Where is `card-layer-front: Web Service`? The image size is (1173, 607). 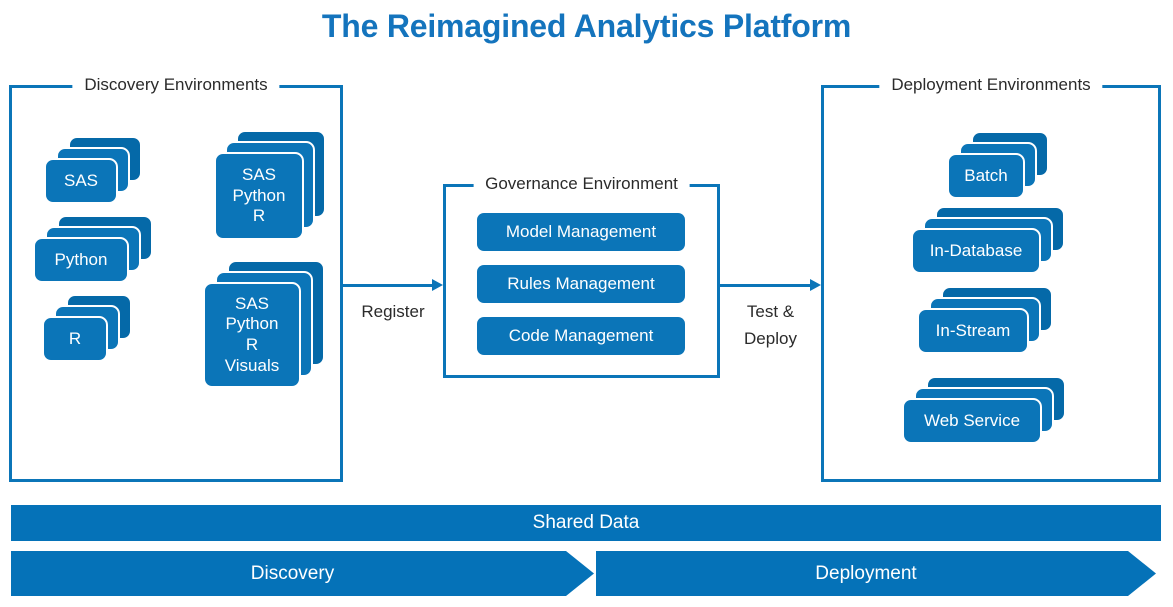
card-layer-front: Web Service is located at coordinates (972, 421).